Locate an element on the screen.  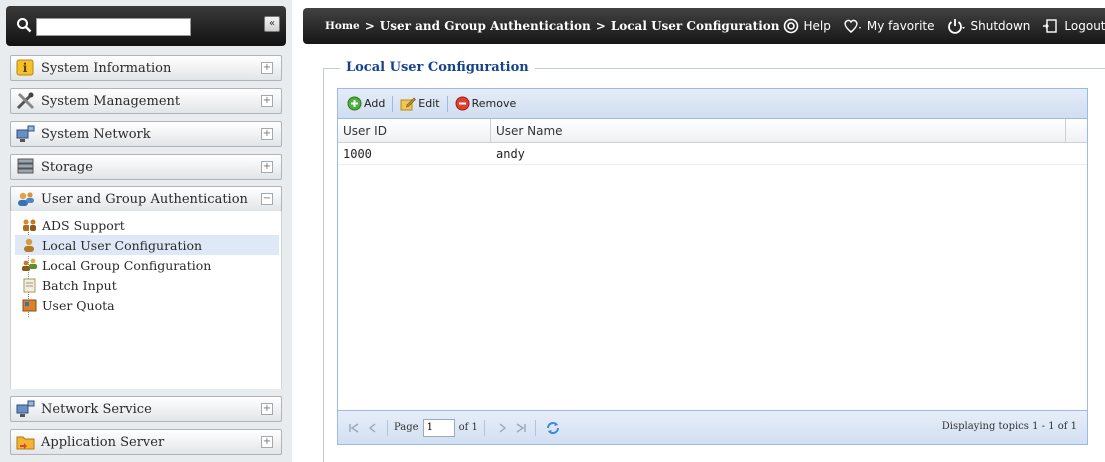
toolbar-separator is located at coordinates (393, 103).